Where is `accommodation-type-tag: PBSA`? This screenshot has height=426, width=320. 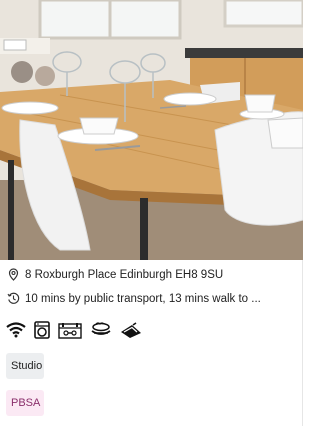 accommodation-type-tag: PBSA is located at coordinates (25, 403).